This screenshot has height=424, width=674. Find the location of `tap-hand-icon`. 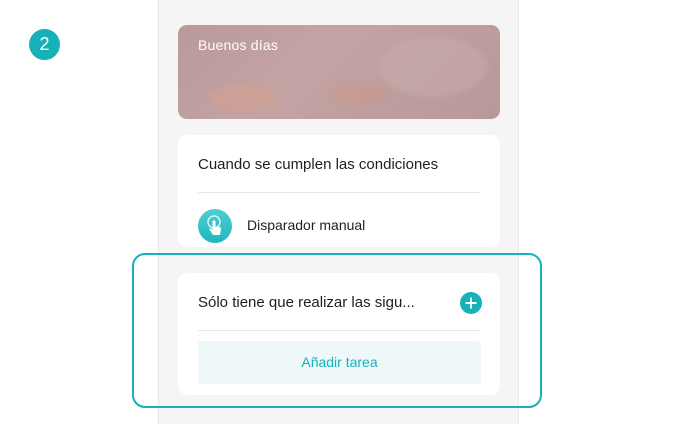

tap-hand-icon is located at coordinates (215, 226).